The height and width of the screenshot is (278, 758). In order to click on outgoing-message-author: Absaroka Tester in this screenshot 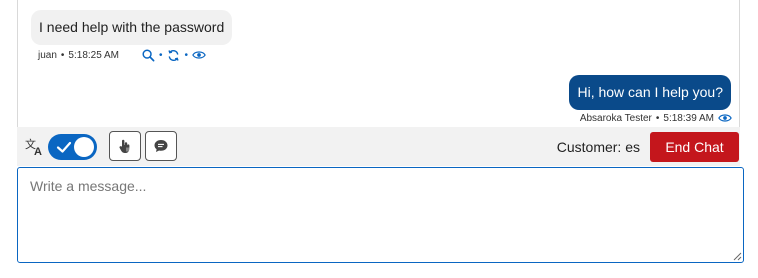, I will do `click(615, 118)`.